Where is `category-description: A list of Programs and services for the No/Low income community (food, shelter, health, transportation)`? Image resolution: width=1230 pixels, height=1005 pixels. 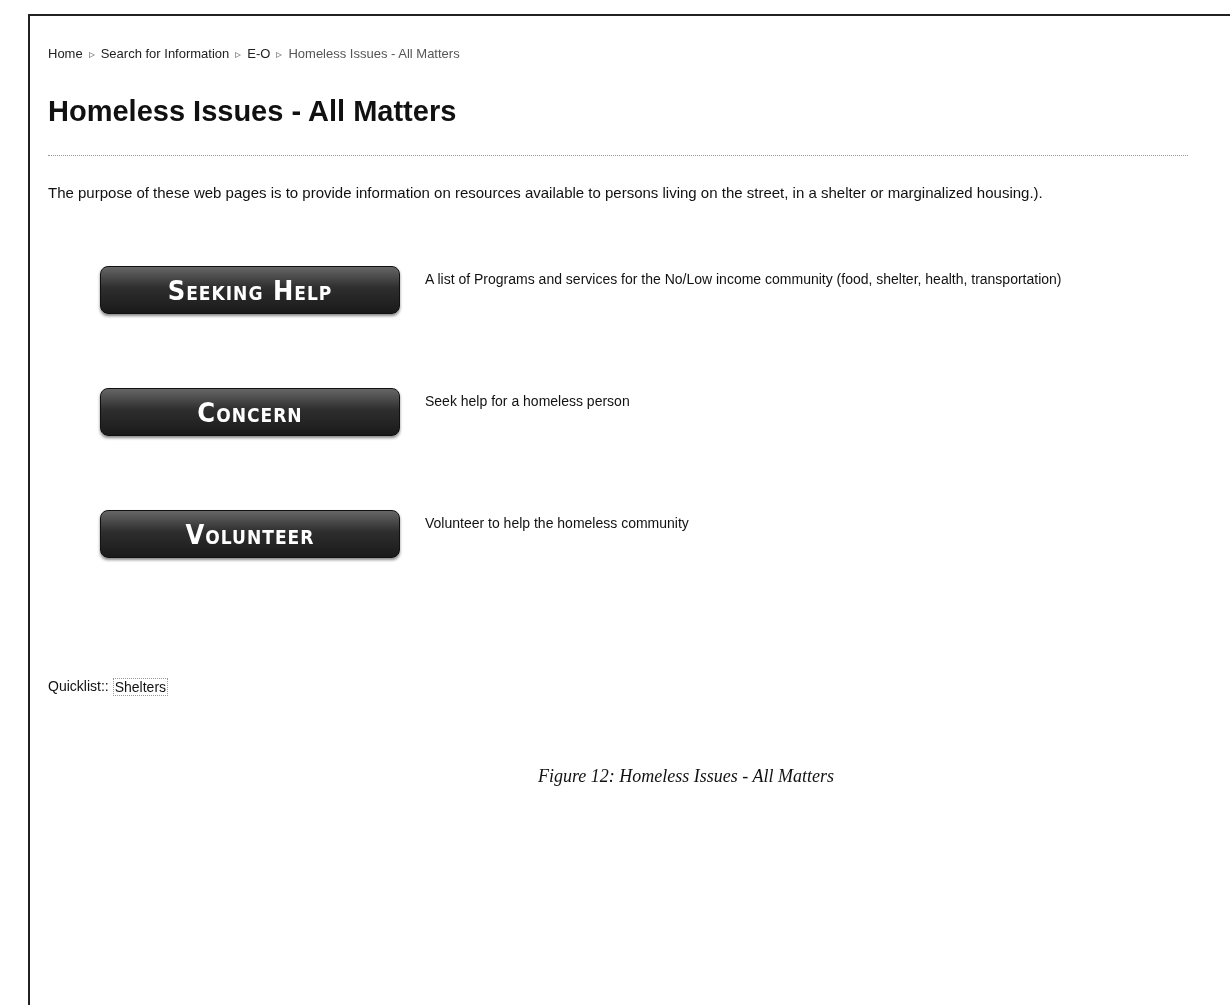
category-description: A list of Programs and services for the No/Low income community (food, shelter, health, transportation) is located at coordinates (744, 279).